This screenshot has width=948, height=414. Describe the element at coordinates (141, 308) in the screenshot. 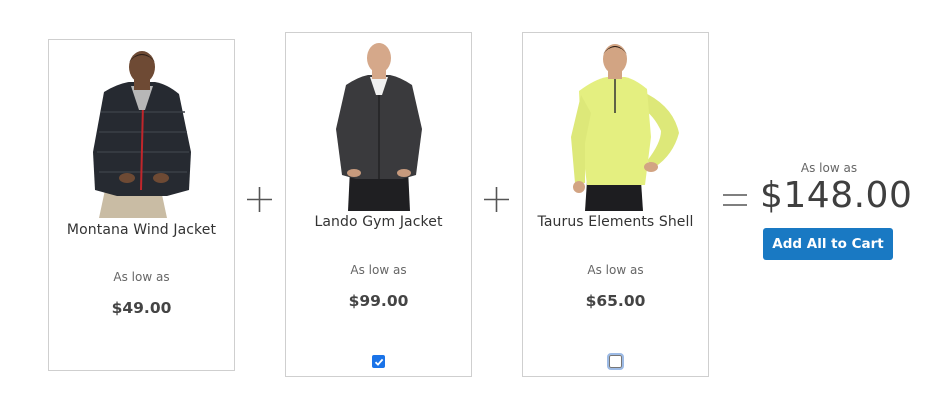

I see `product-price: $49.00` at that location.